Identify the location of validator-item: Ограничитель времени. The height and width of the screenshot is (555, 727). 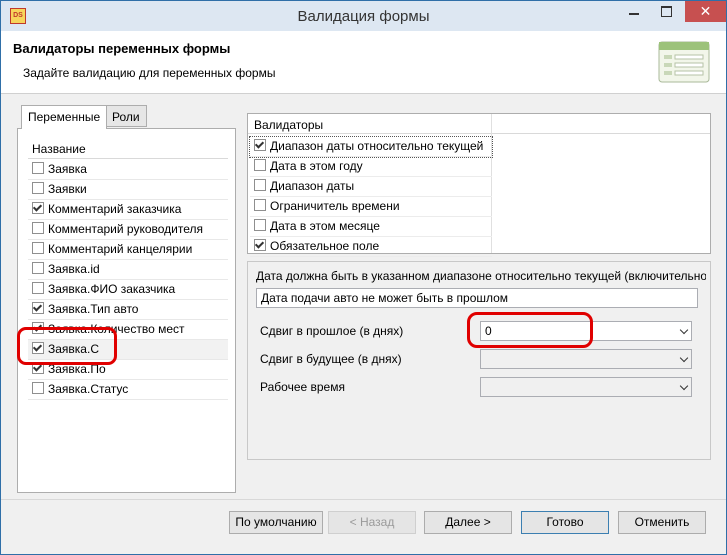
(371, 207).